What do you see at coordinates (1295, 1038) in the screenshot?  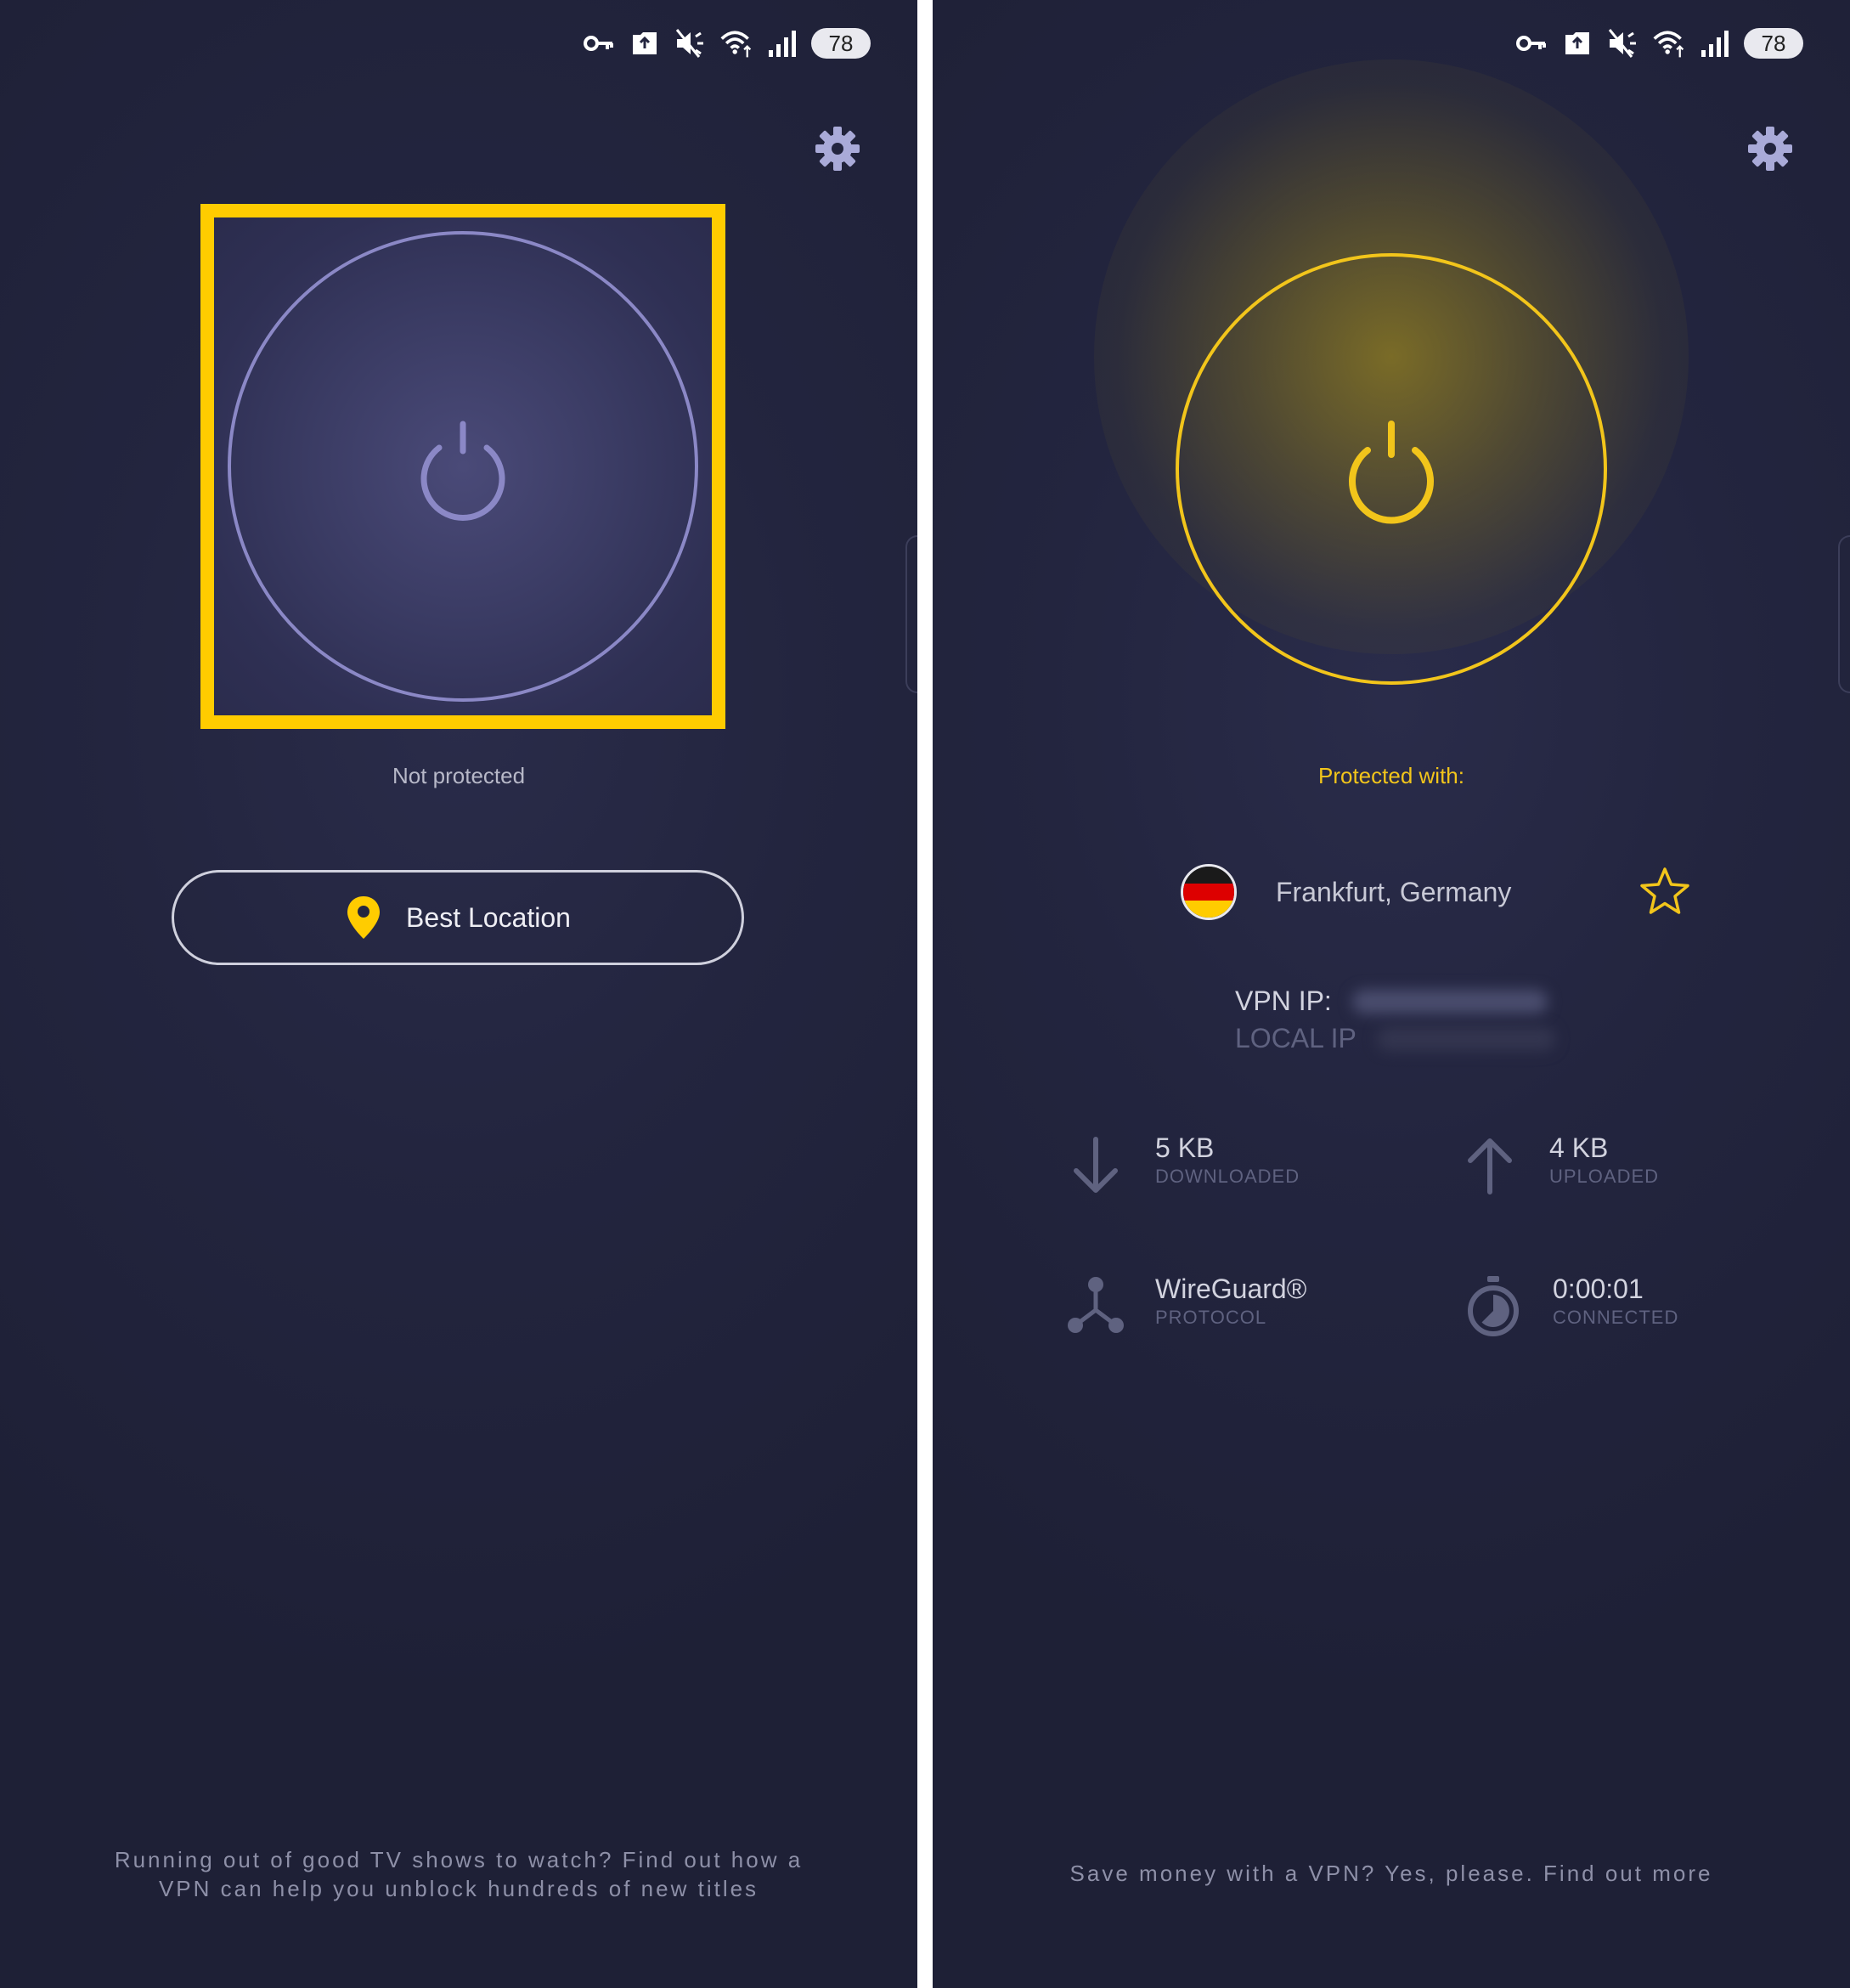 I see `local-ip-label: LOCAL IP` at bounding box center [1295, 1038].